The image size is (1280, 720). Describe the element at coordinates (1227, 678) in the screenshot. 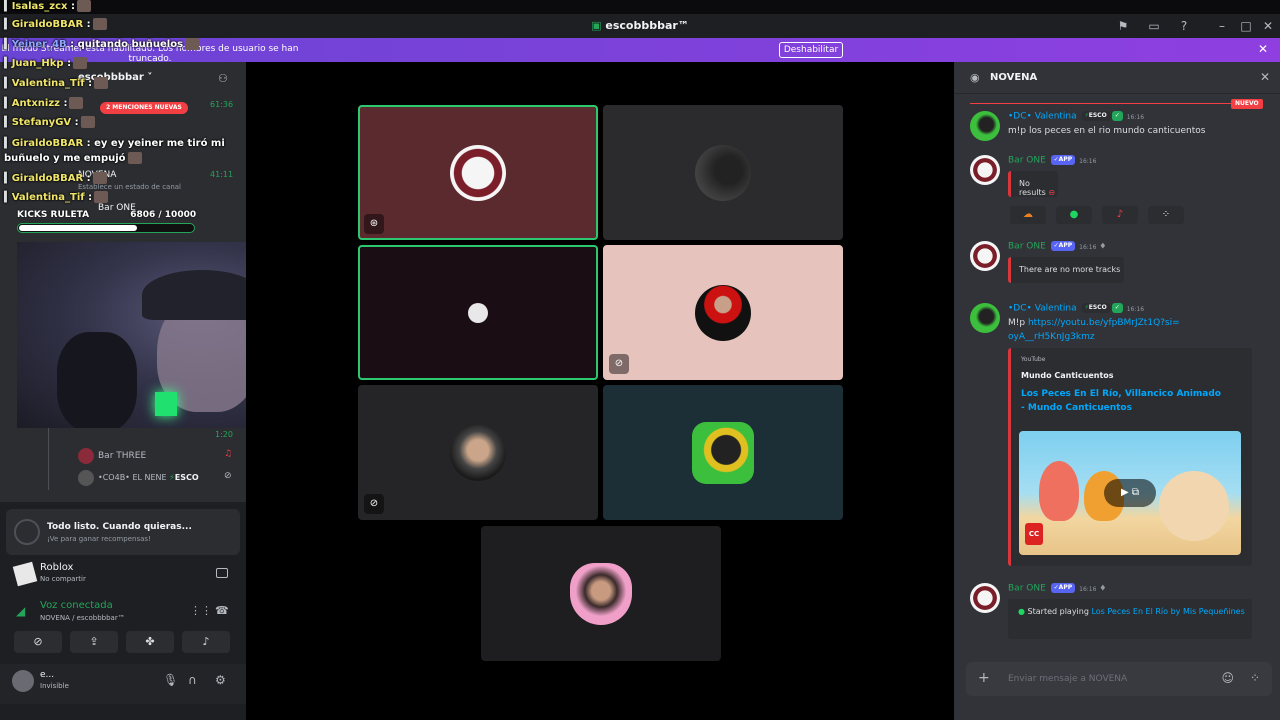

I see `emoji-icon: ☺` at that location.